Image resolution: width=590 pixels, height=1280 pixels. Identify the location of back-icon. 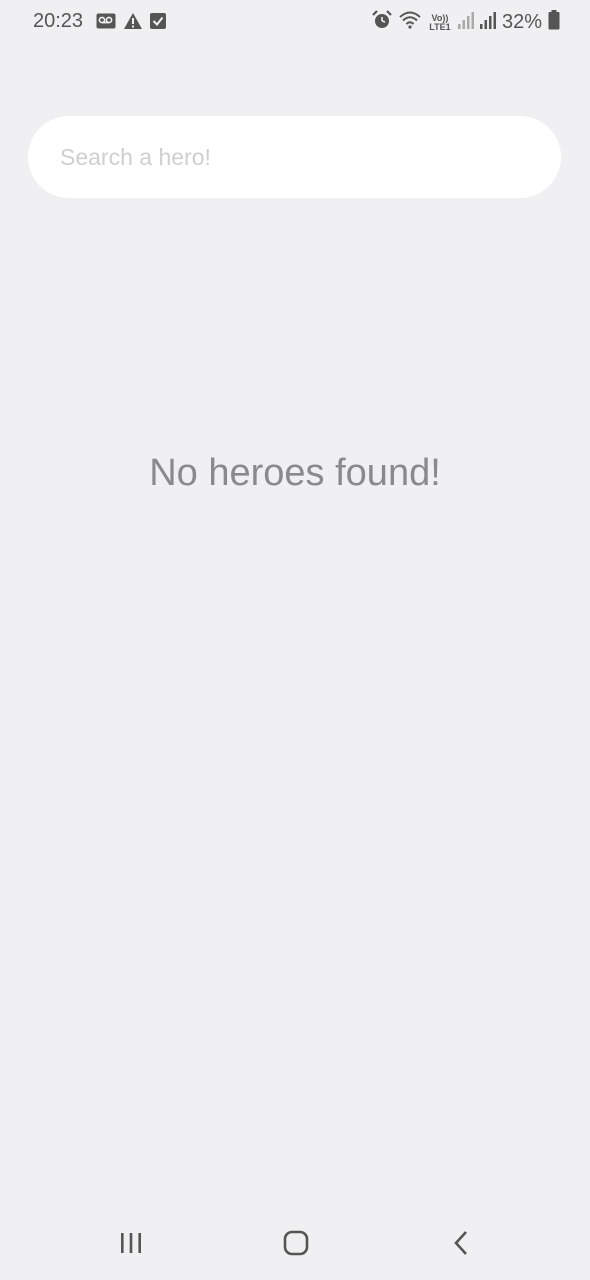
(461, 1245).